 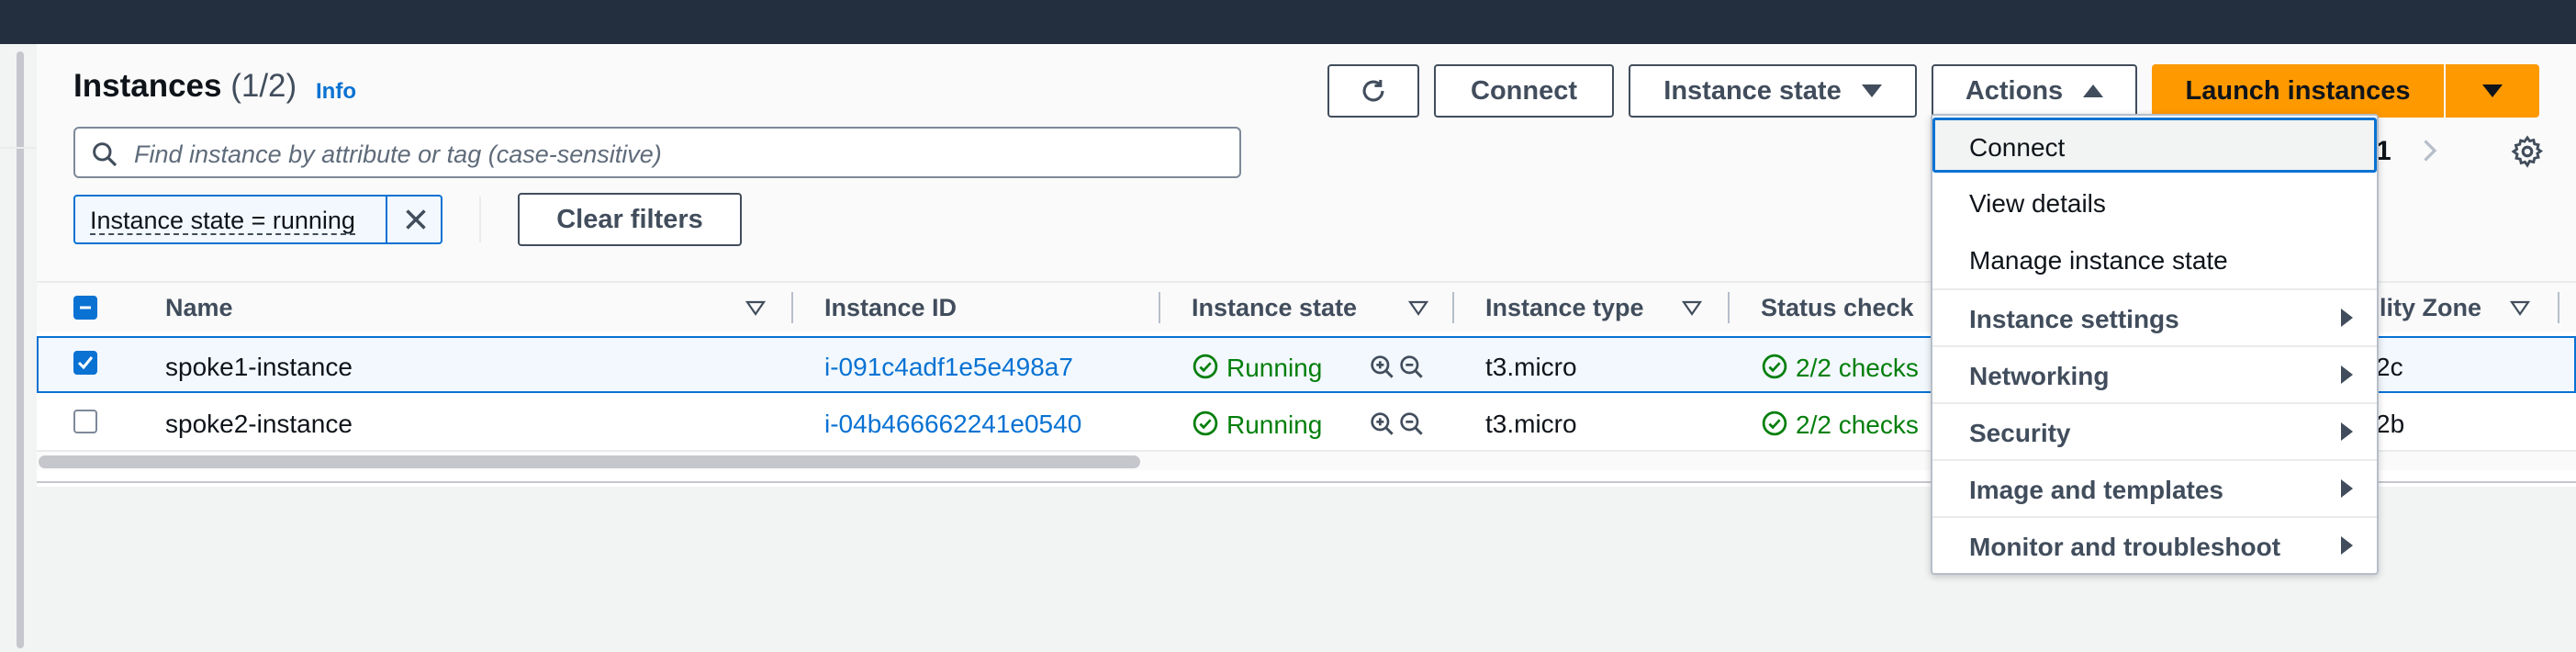 What do you see at coordinates (2017, 147) in the screenshot?
I see `menu-item-label: Connect` at bounding box center [2017, 147].